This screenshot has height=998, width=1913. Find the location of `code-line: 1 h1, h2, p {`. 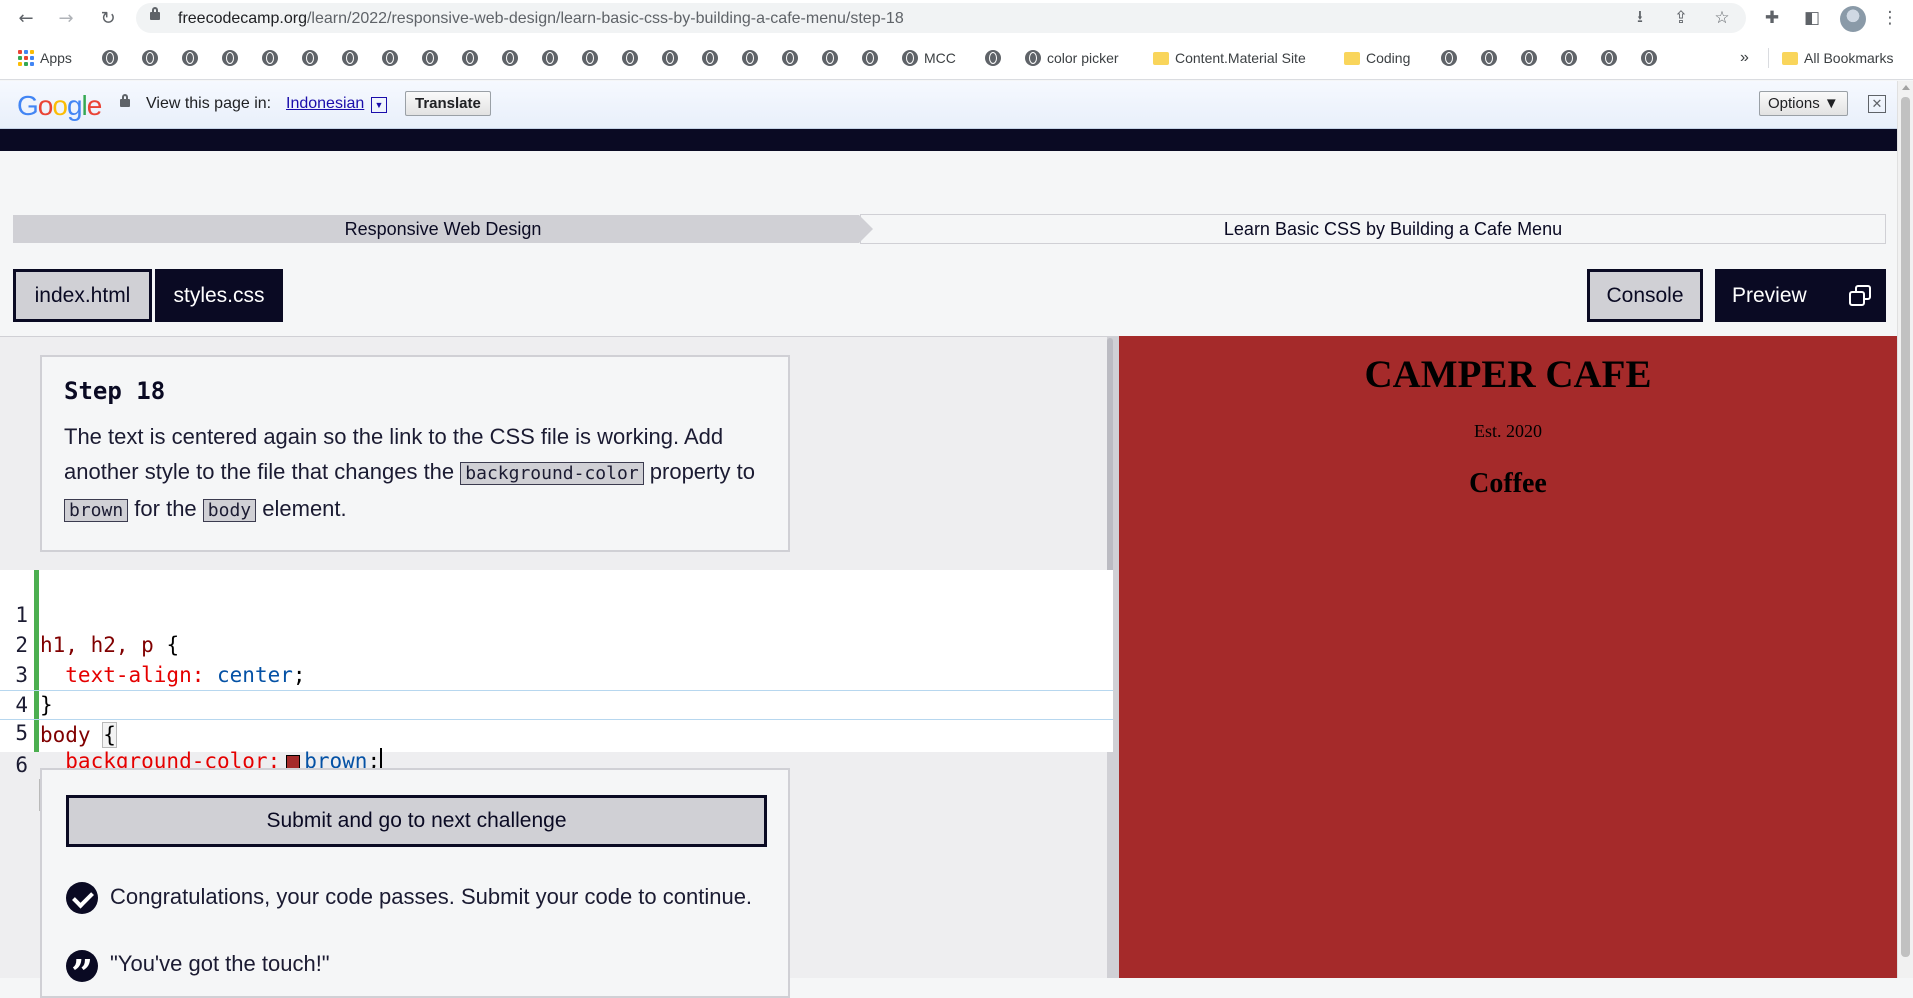

code-line: 1 h1, h2, p { is located at coordinates (556, 613).